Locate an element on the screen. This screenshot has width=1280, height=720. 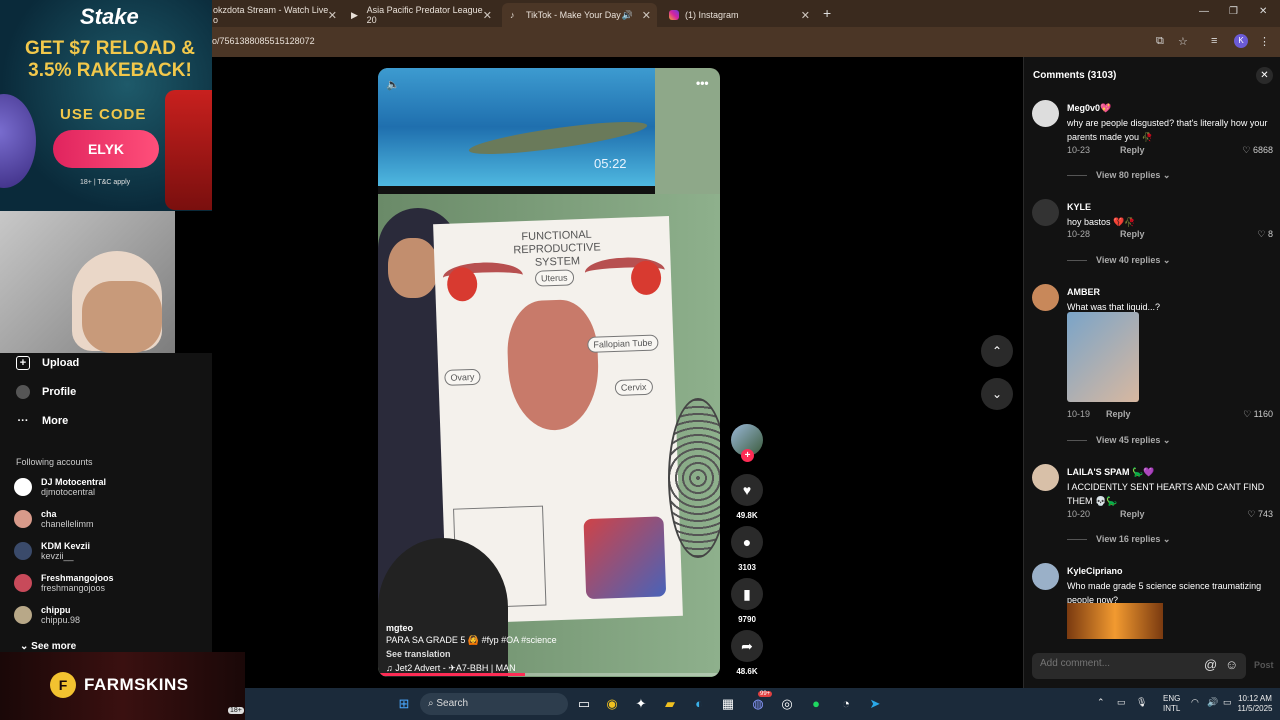
close-window-icon: ✕ is located at coordinates (1263, 11).